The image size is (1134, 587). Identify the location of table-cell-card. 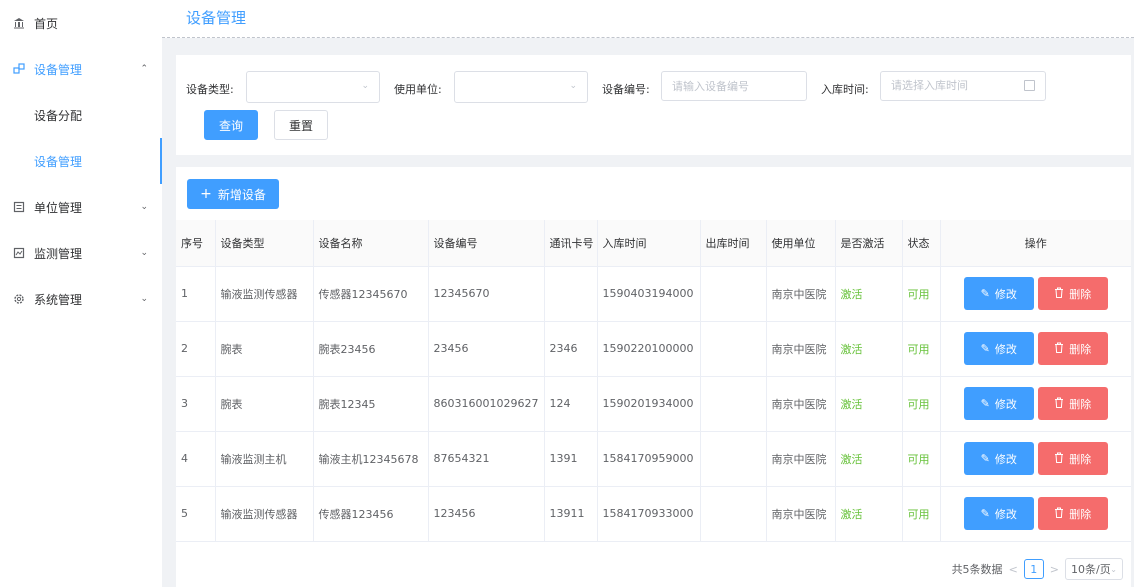
(571, 294).